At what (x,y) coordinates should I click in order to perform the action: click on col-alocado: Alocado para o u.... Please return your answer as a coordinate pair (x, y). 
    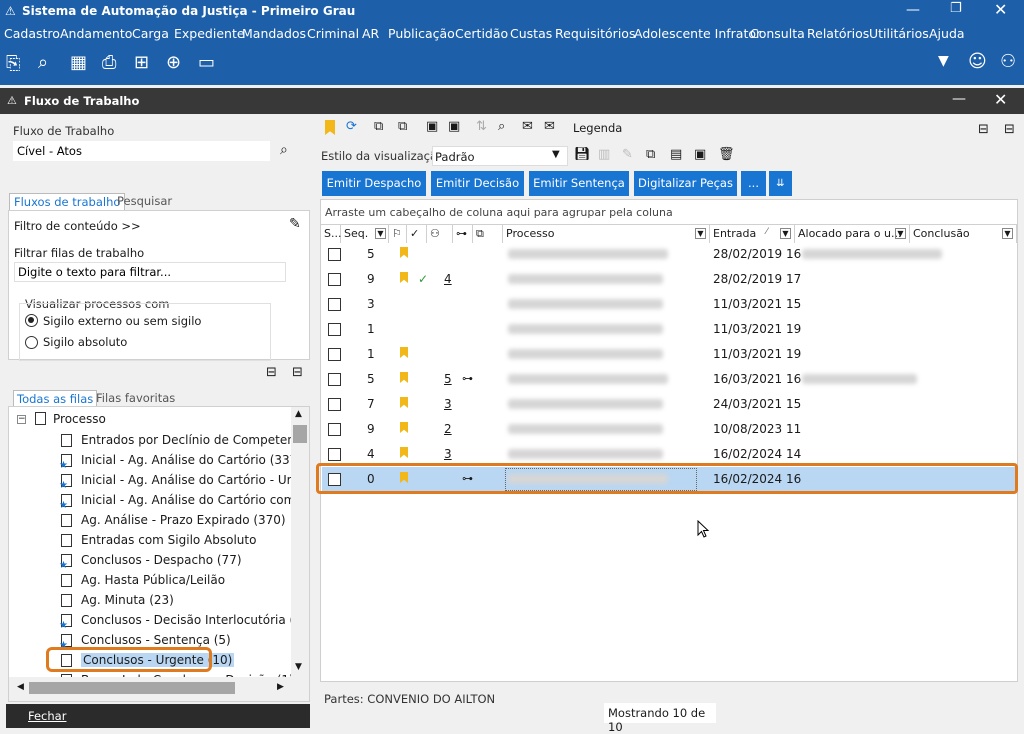
    Looking at the image, I should click on (852, 234).